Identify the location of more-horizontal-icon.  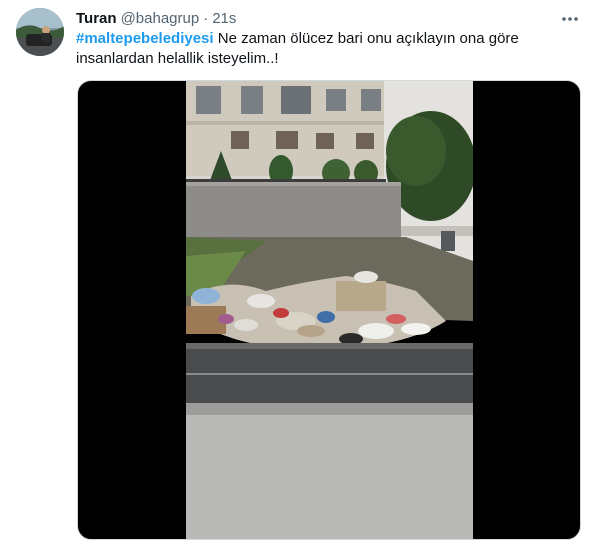
(570, 19).